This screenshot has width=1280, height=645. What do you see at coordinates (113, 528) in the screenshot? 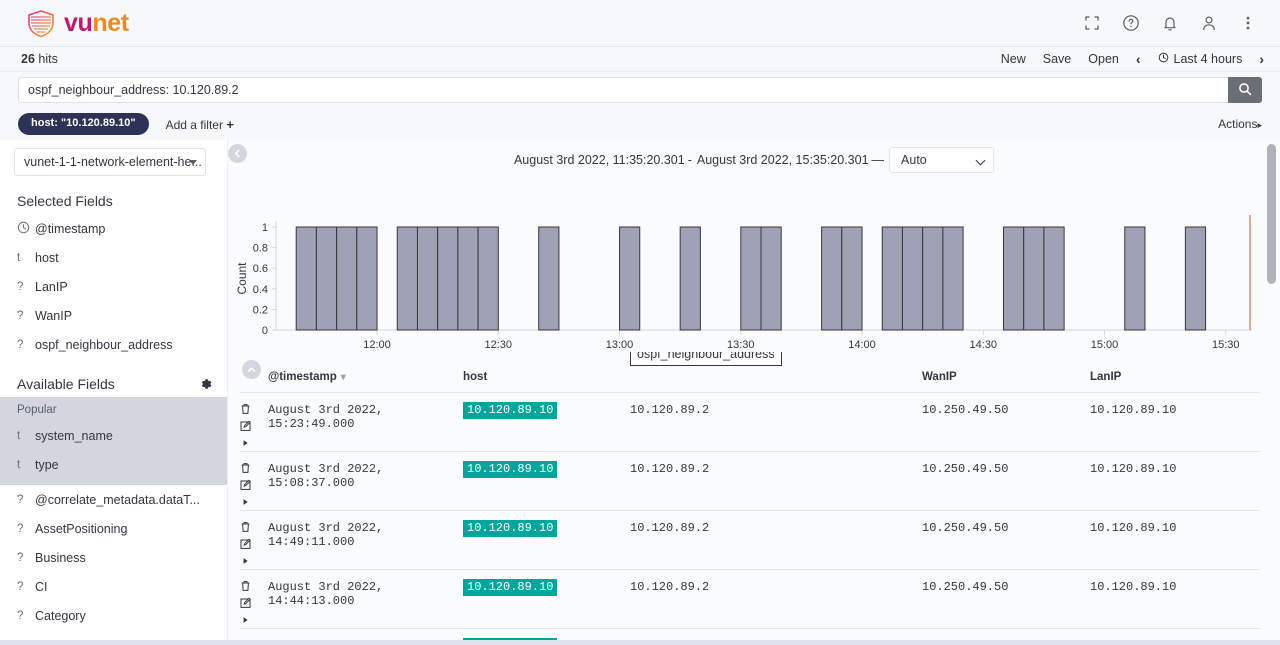
I see `sidebar-field-assetpositioning: ? AssetPositioning` at bounding box center [113, 528].